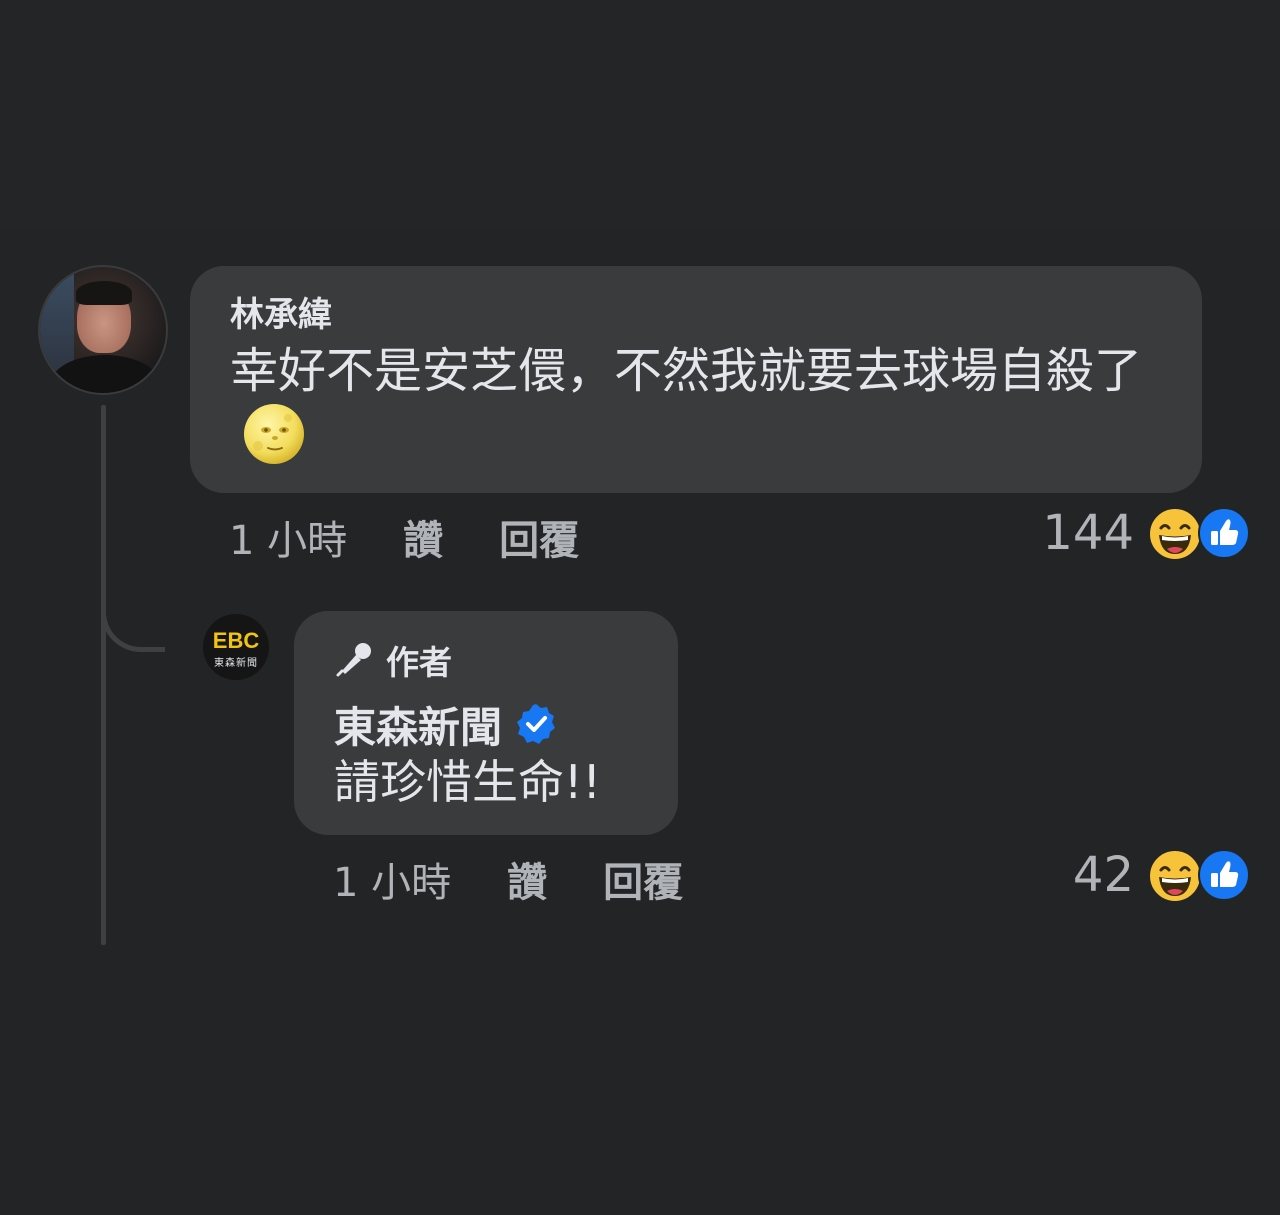  I want to click on reply-actions: 1 小時 讚 回覆, so click(536, 879).